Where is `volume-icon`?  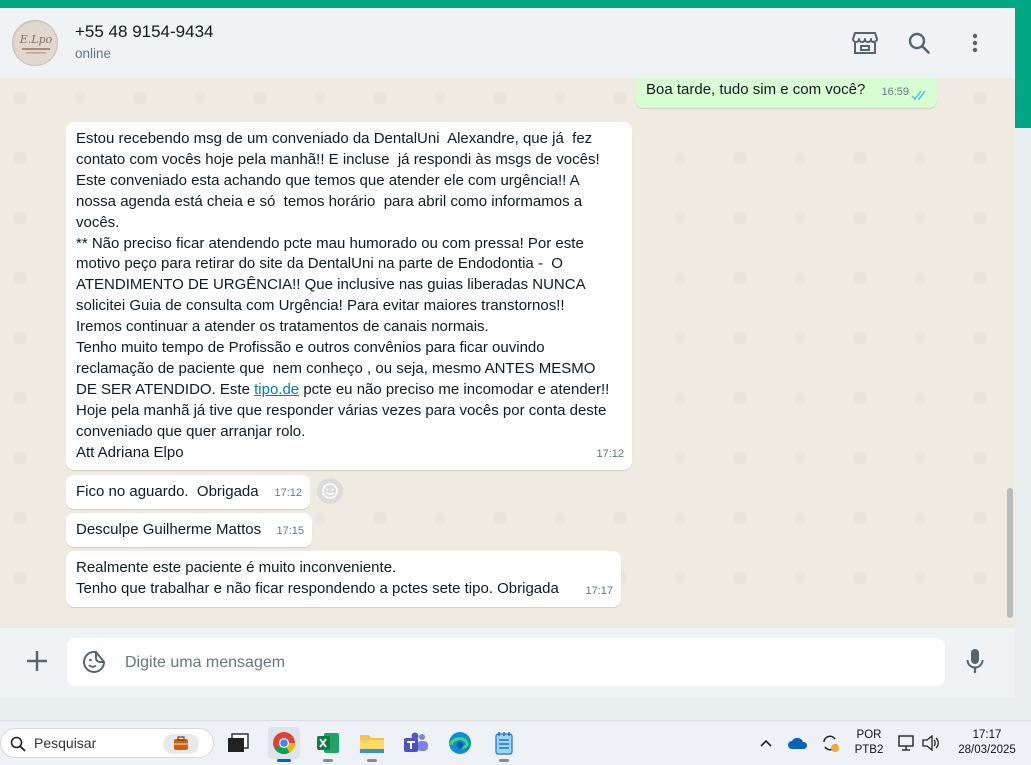
volume-icon is located at coordinates (931, 743).